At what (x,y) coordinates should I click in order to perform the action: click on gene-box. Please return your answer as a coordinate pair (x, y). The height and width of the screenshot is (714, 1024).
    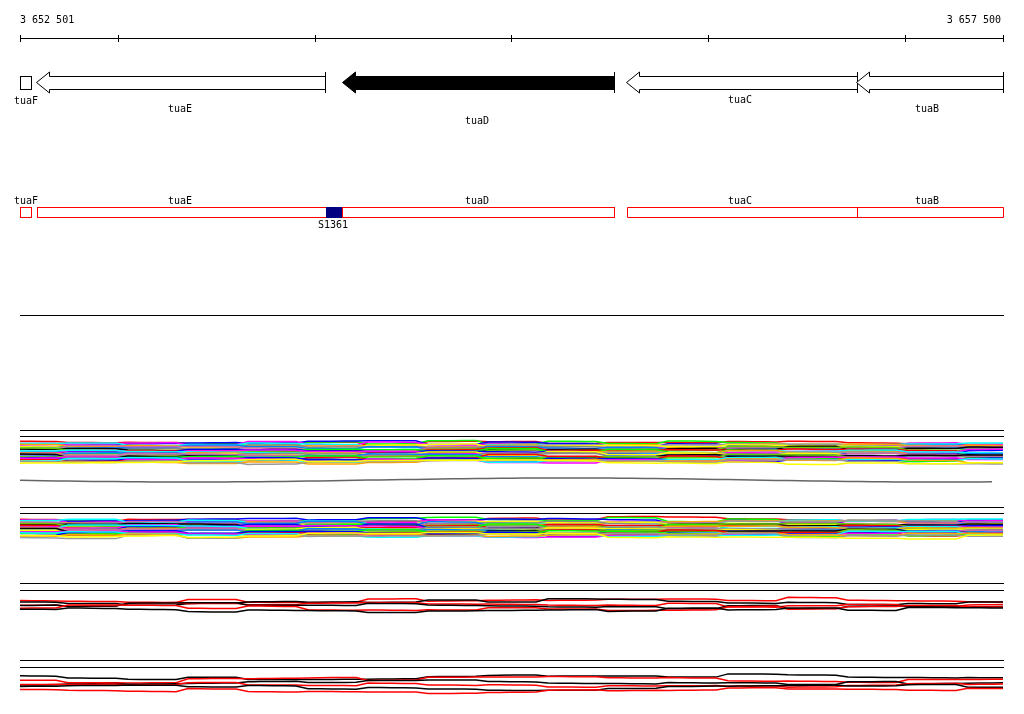
    Looking at the image, I should click on (26, 83).